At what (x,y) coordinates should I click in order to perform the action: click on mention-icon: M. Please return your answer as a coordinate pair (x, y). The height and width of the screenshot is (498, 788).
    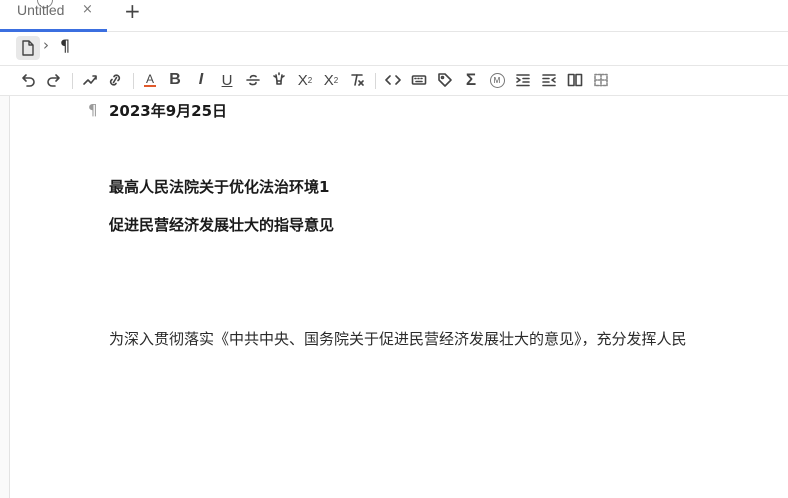
    Looking at the image, I should click on (497, 80).